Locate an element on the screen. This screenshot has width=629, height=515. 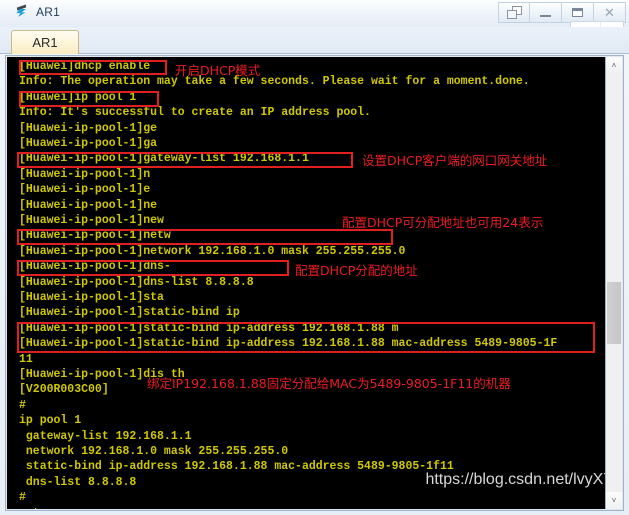
terminal-line: [Huawei-ip-pool-1]ne is located at coordinates (88, 205).